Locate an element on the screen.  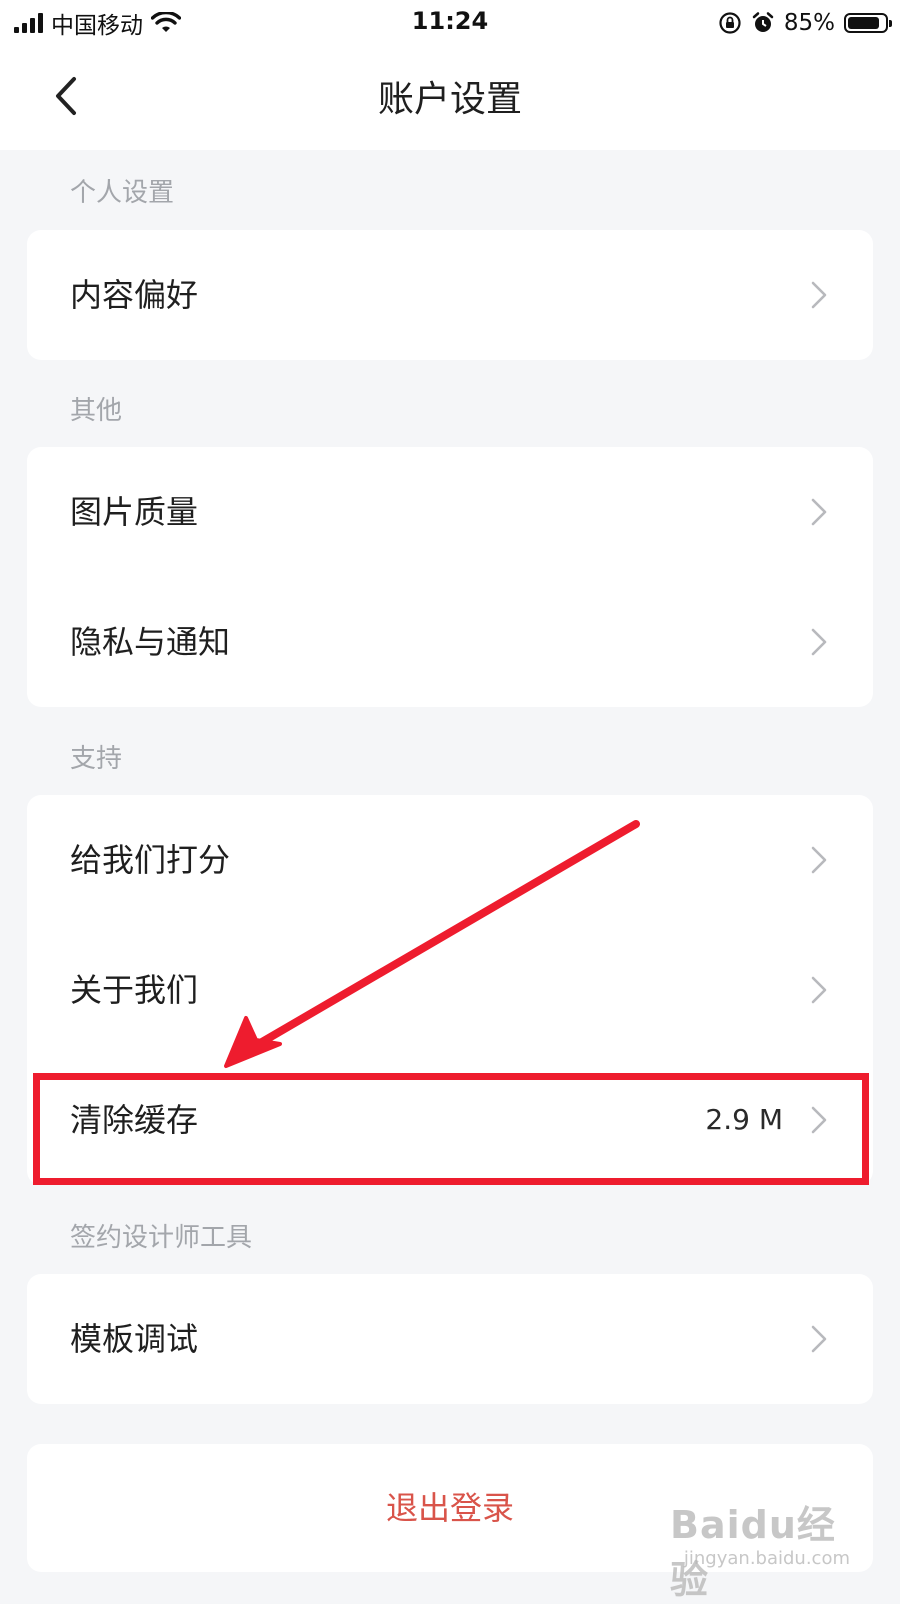
row-label: 内容偏好 is located at coordinates (134, 295).